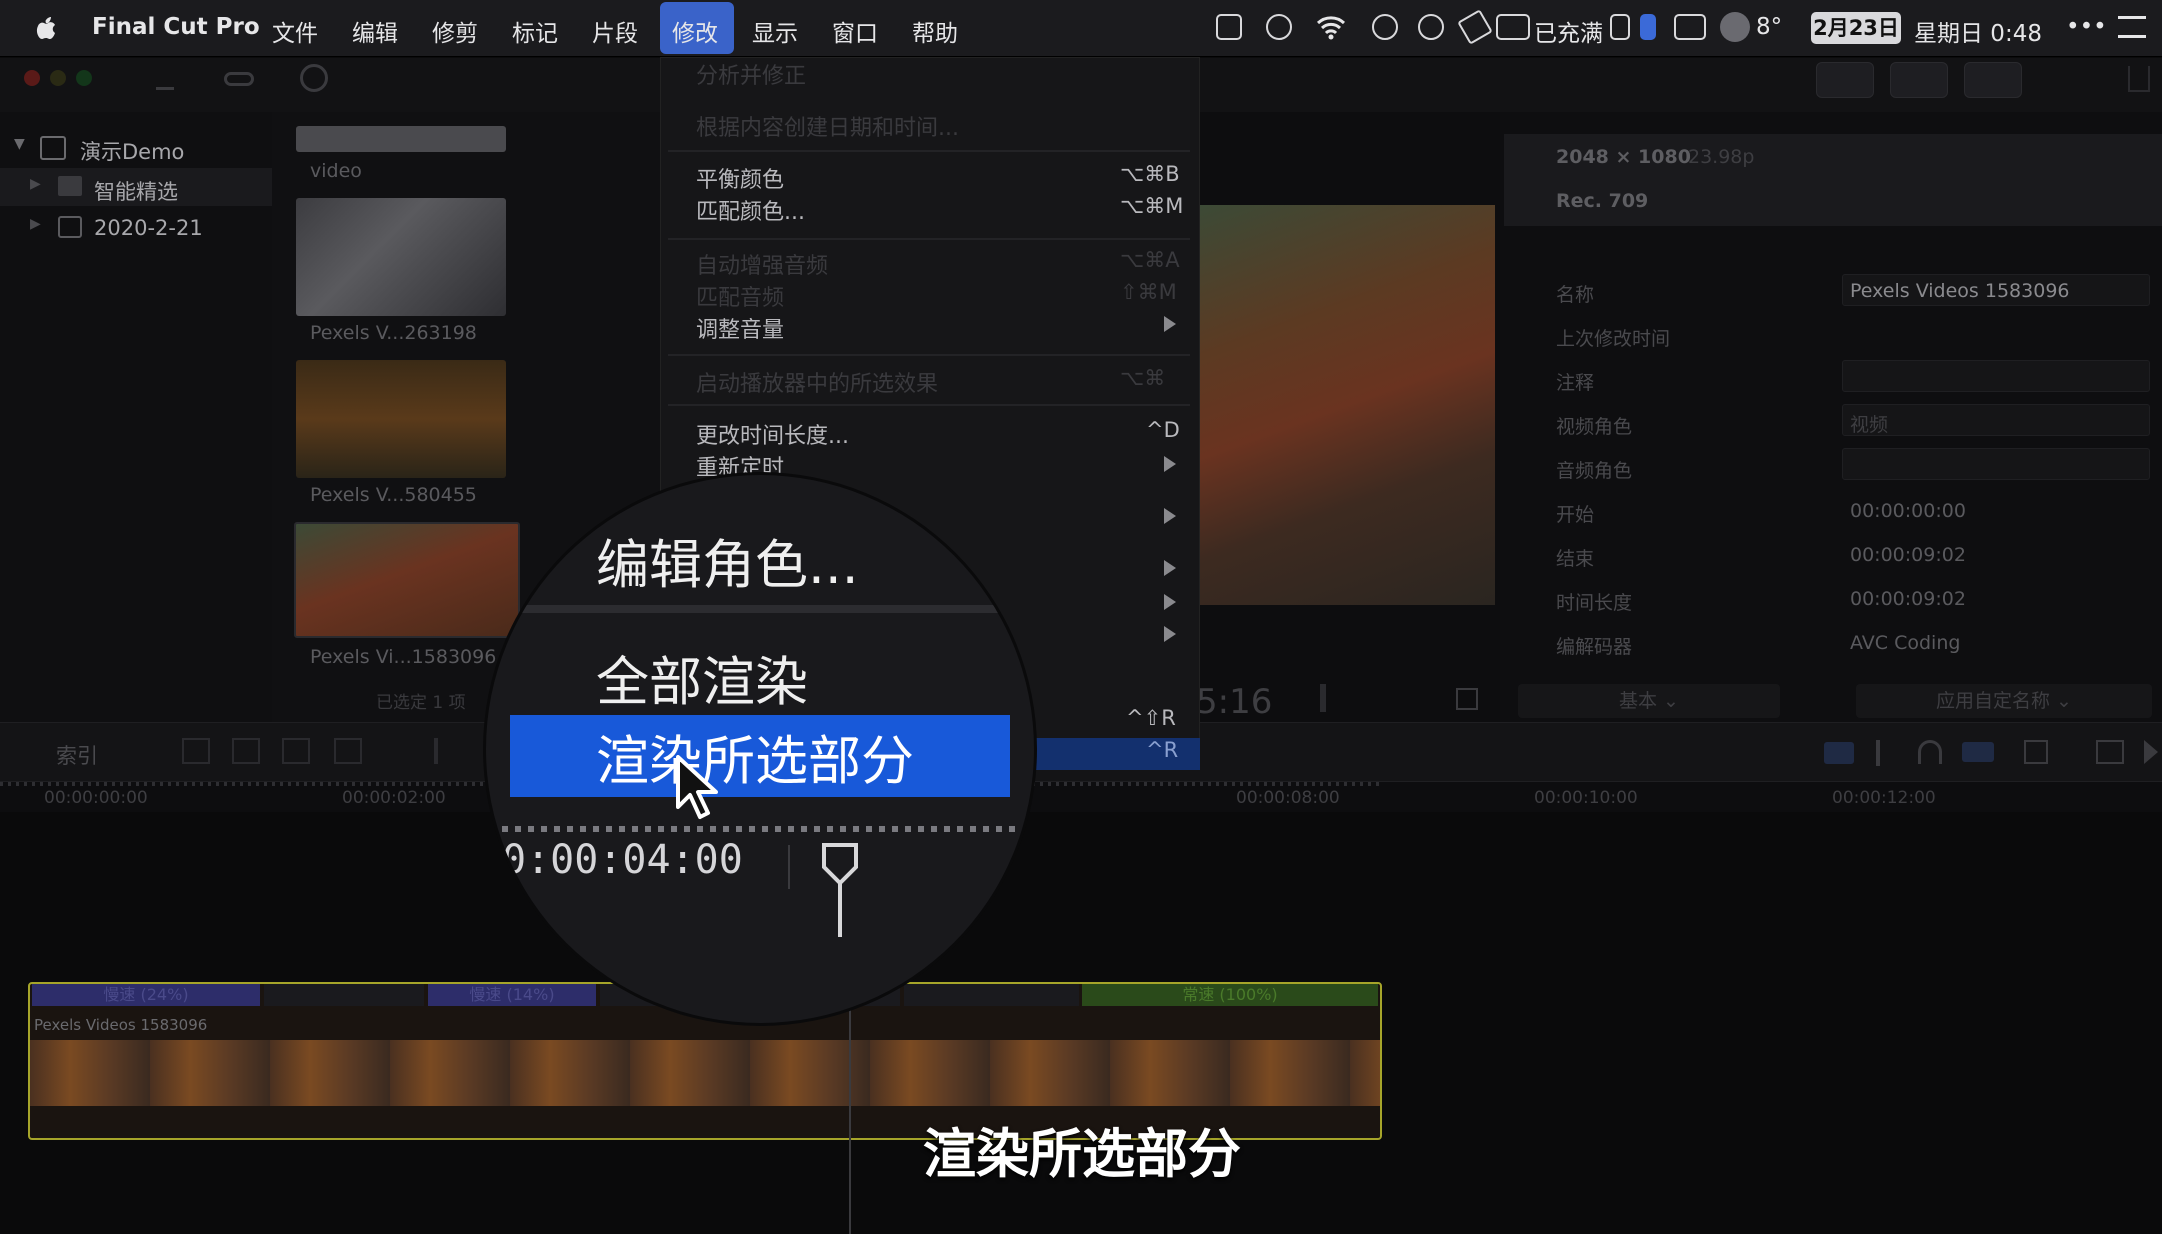  What do you see at coordinates (314, 78) in the screenshot?
I see `background-tasks-icon` at bounding box center [314, 78].